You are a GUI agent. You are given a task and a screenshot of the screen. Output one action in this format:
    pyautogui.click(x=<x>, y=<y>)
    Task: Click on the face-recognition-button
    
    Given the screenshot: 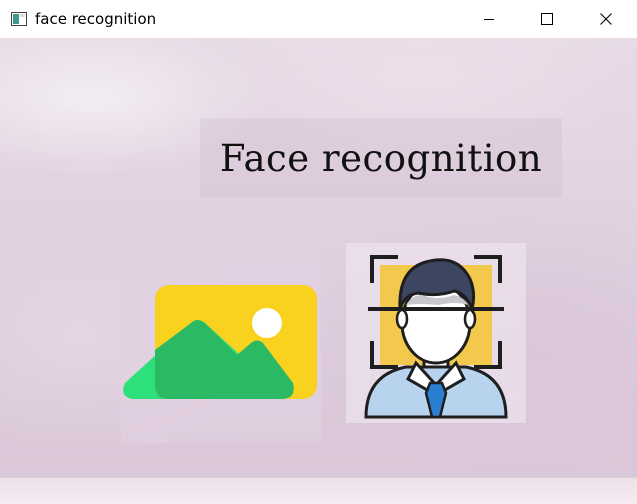 What is the action you would take?
    pyautogui.click(x=436, y=333)
    